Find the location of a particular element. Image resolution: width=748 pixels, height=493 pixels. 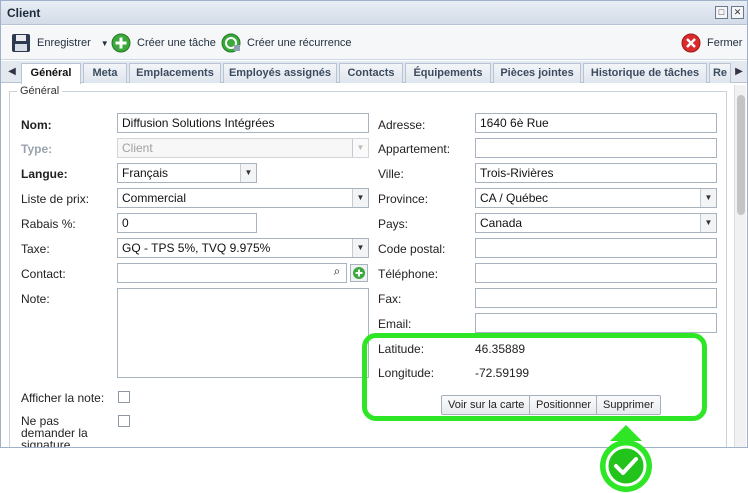

show-note-label: Afficher la note: is located at coordinates (63, 398).